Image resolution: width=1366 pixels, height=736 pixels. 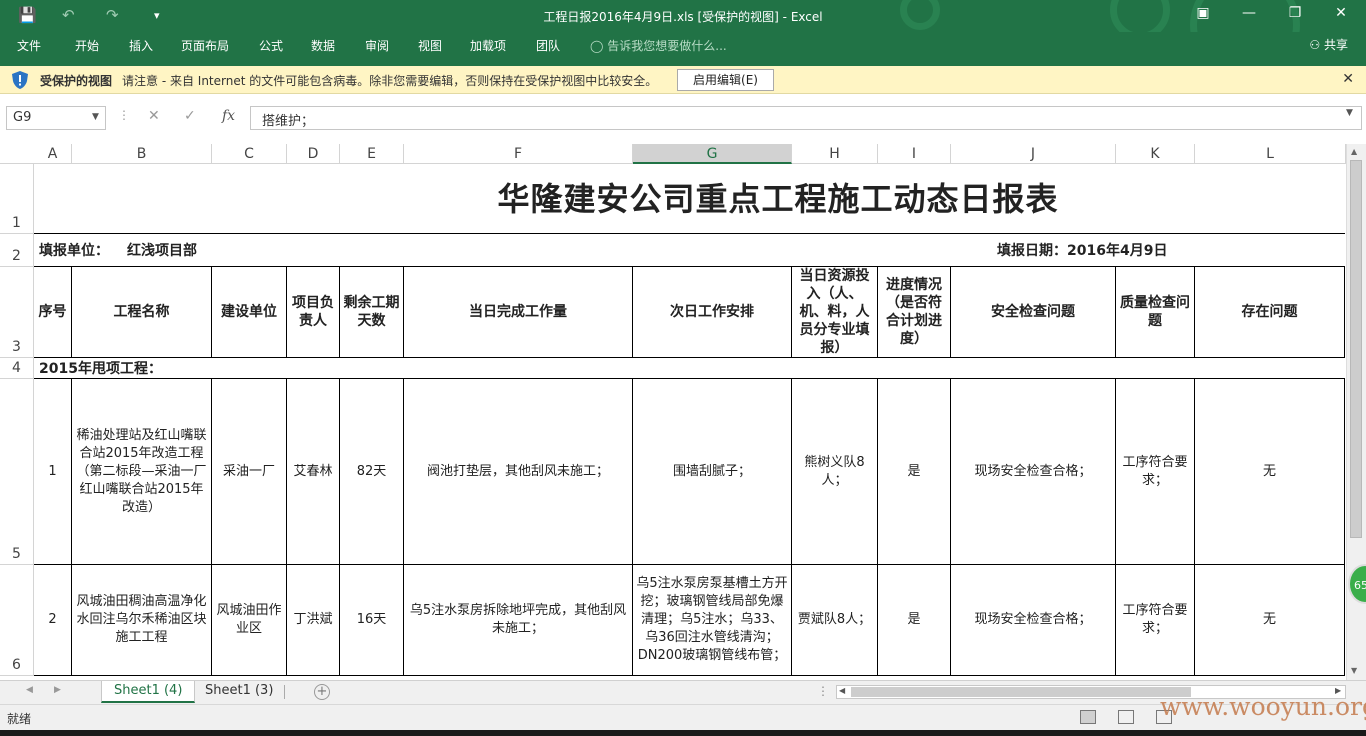 What do you see at coordinates (430, 45) in the screenshot?
I see `tab-view: 视图` at bounding box center [430, 45].